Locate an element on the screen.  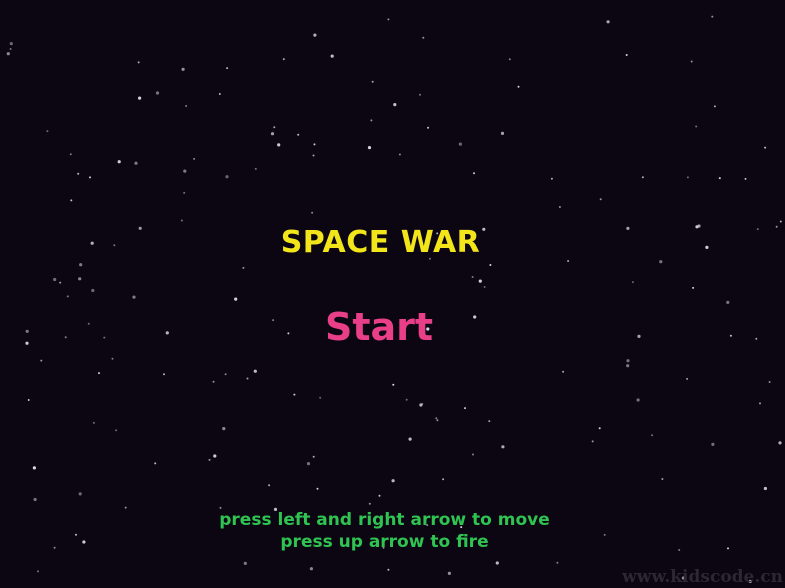
instruction-fire: press up arrow to fire is located at coordinates (384, 542).